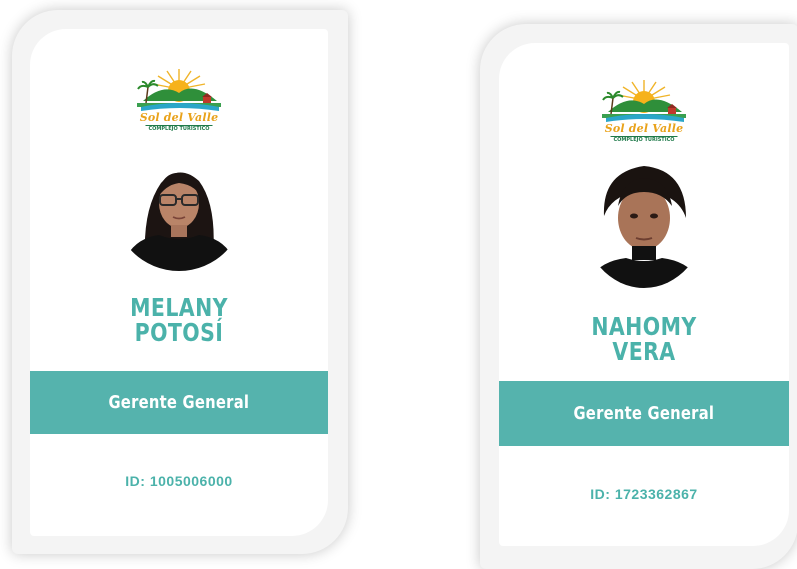 This screenshot has width=797, height=569. Describe the element at coordinates (179, 307) in the screenshot. I see `employee-first-name: MELANY` at that location.